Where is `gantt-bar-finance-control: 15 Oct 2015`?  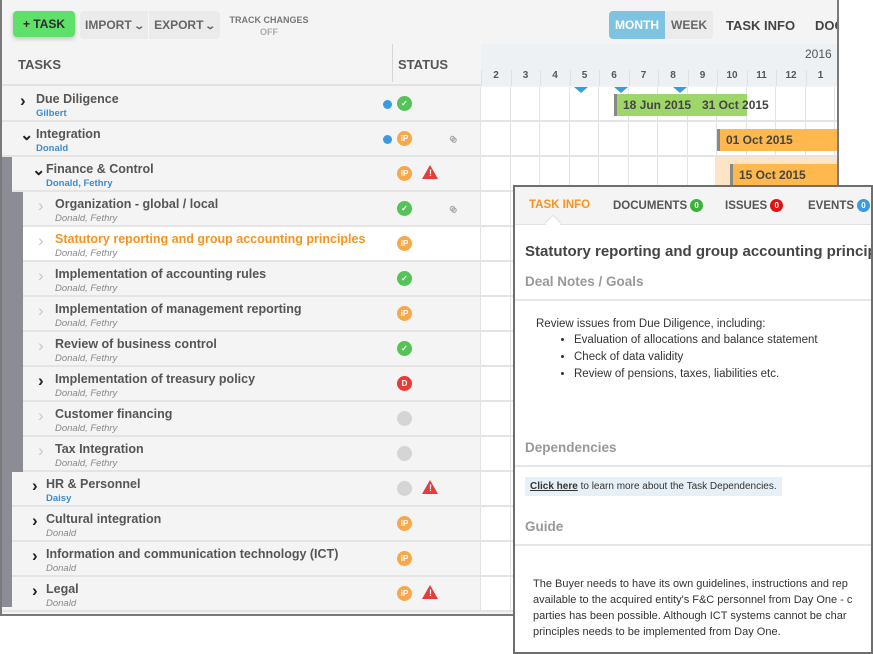
gantt-bar-finance-control: 15 Oct 2015 is located at coordinates (783, 175).